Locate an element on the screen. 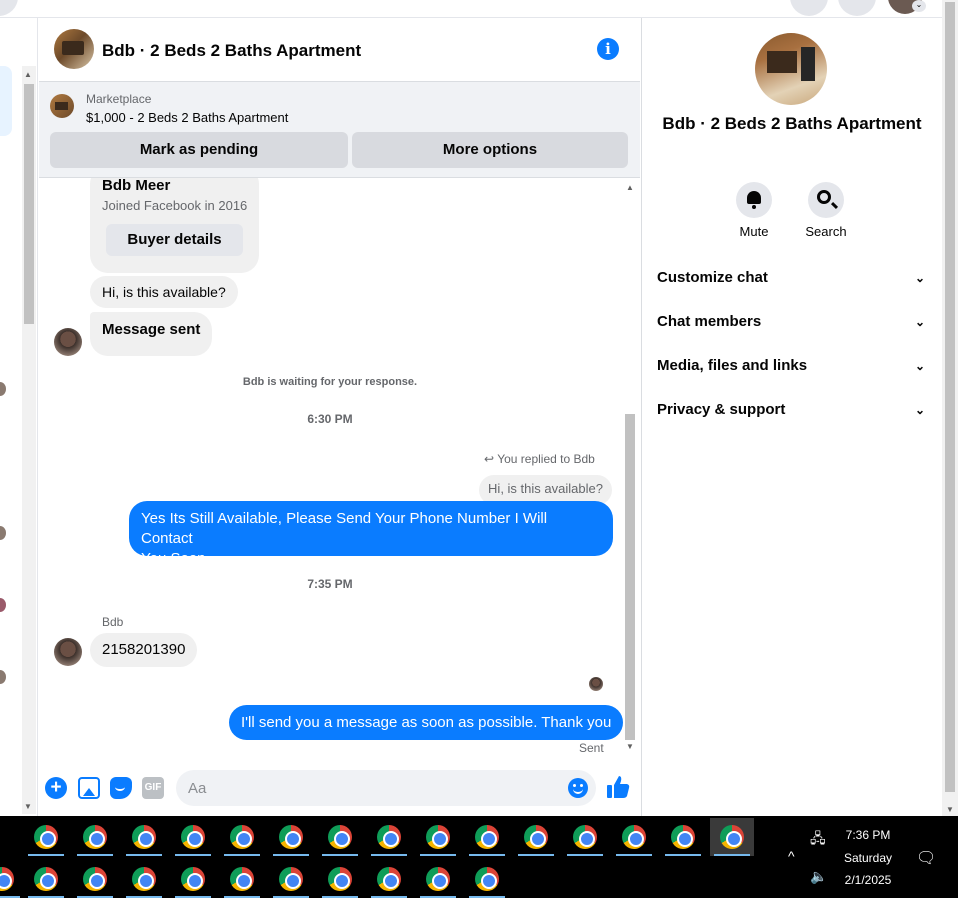 The image size is (958, 898). plus-icon: + is located at coordinates (56, 788).